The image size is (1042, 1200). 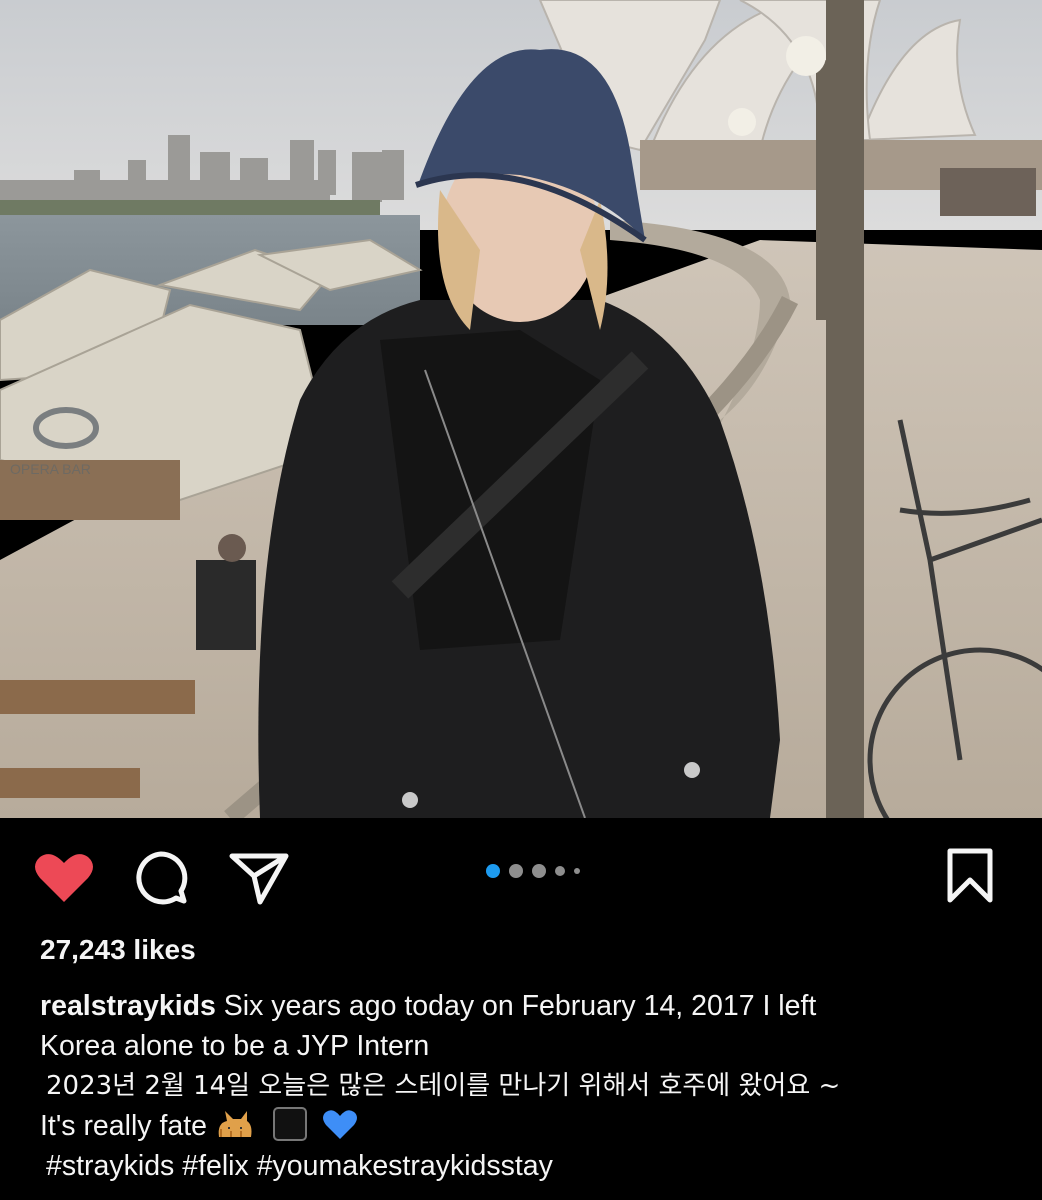 I want to click on like-button, so click(x=64, y=878).